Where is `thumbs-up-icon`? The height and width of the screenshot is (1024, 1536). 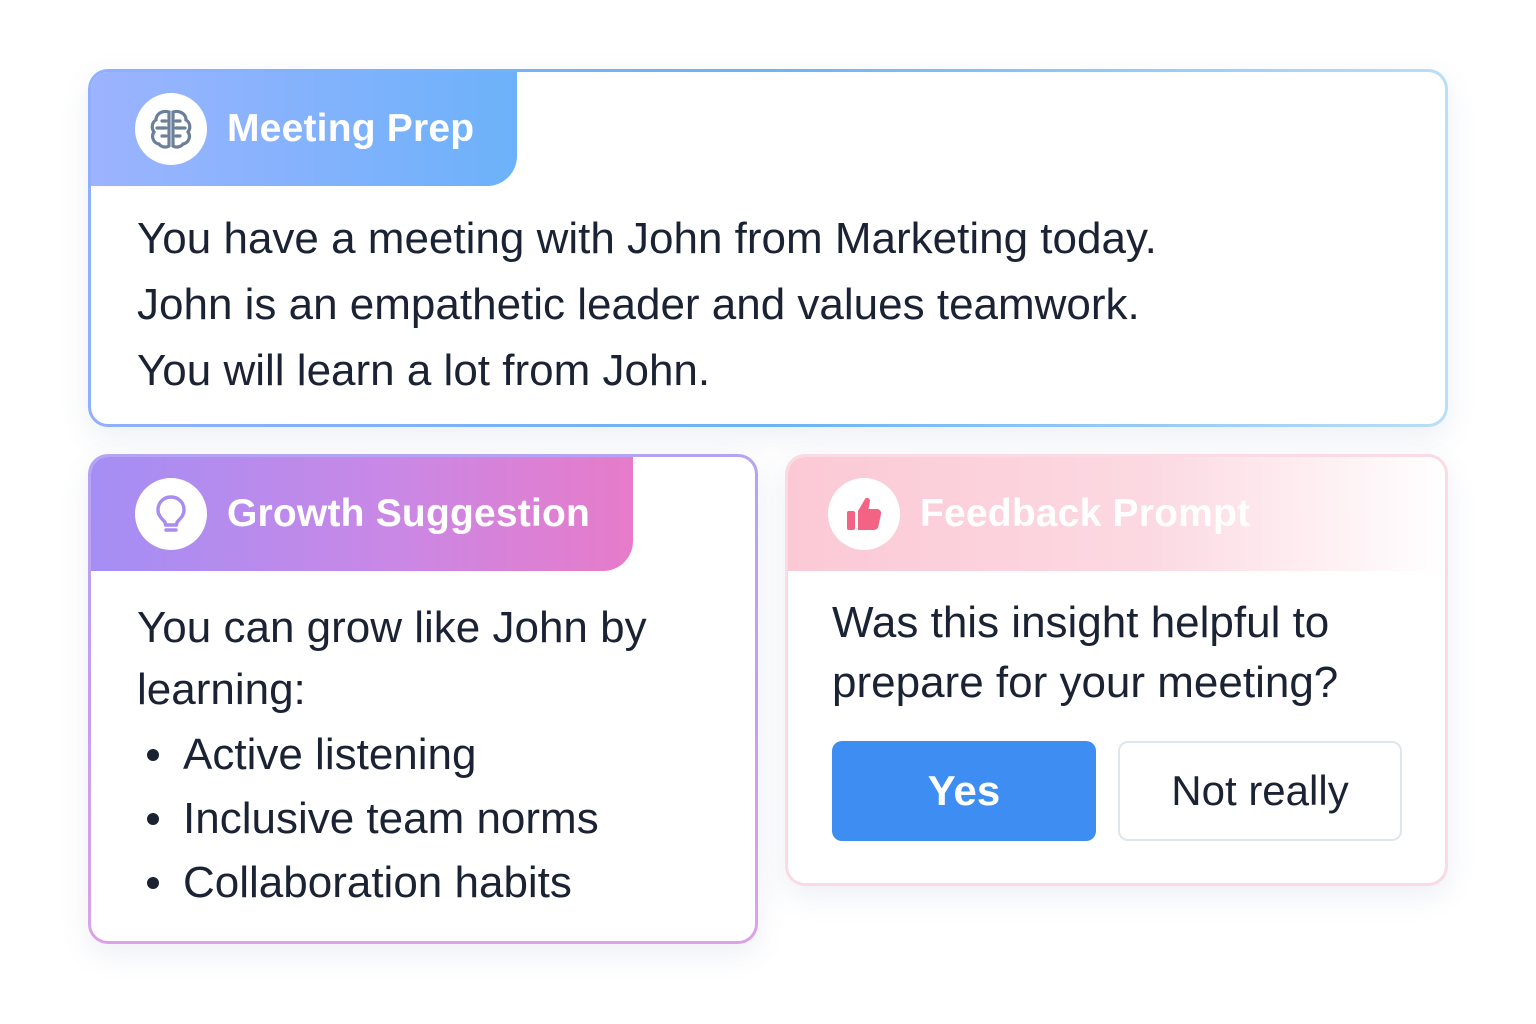
thumbs-up-icon is located at coordinates (864, 514).